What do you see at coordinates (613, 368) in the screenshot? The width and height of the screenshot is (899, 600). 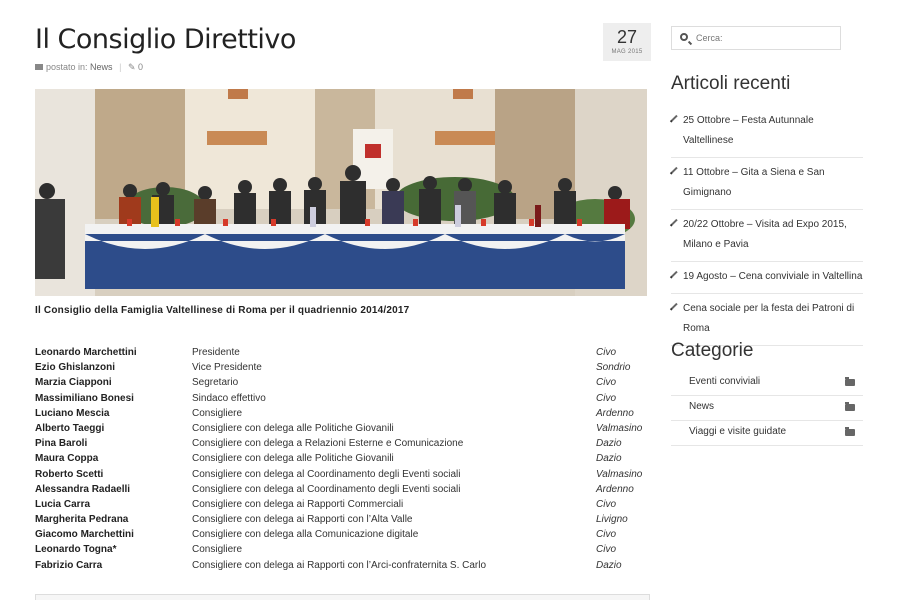 I see `member-city: Sondrio` at bounding box center [613, 368].